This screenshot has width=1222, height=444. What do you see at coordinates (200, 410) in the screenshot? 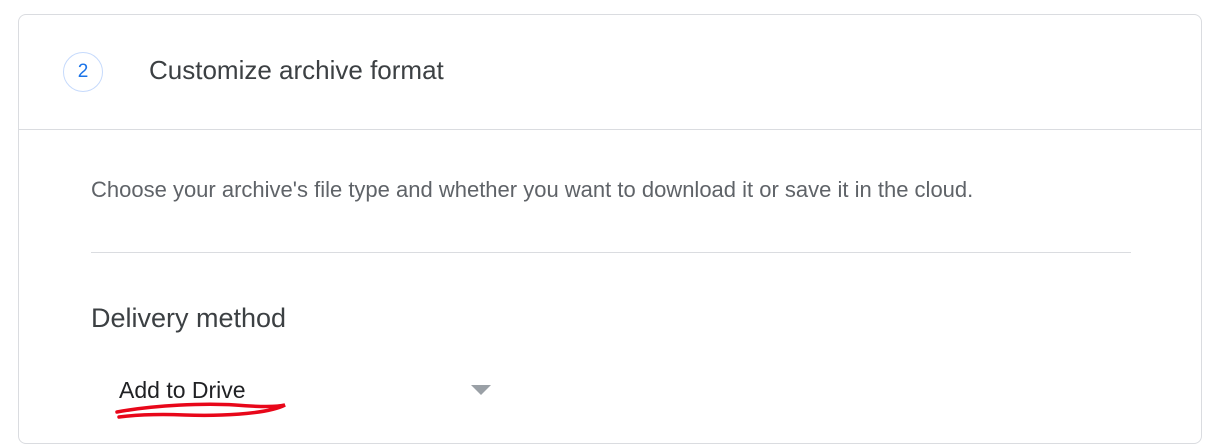
I see `red-underline-annotation` at bounding box center [200, 410].